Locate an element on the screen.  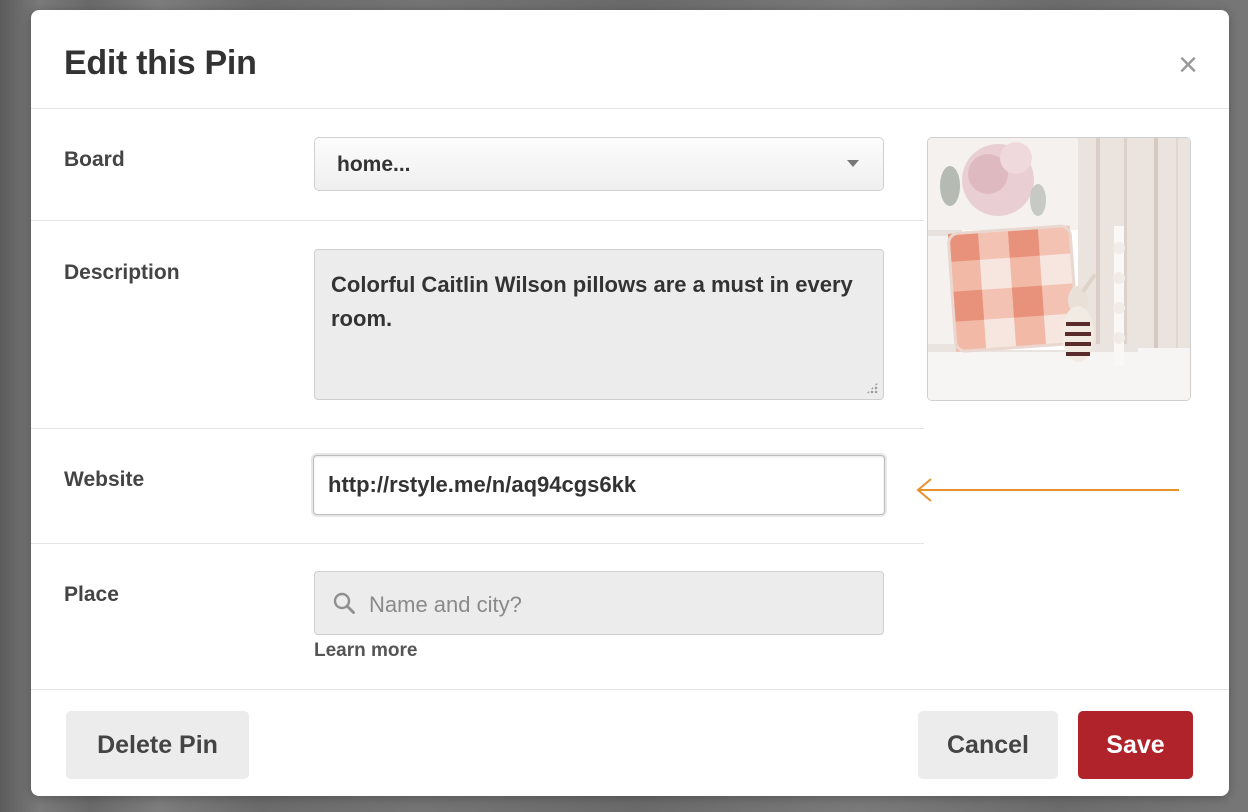
close-icon: × is located at coordinates (1188, 65).